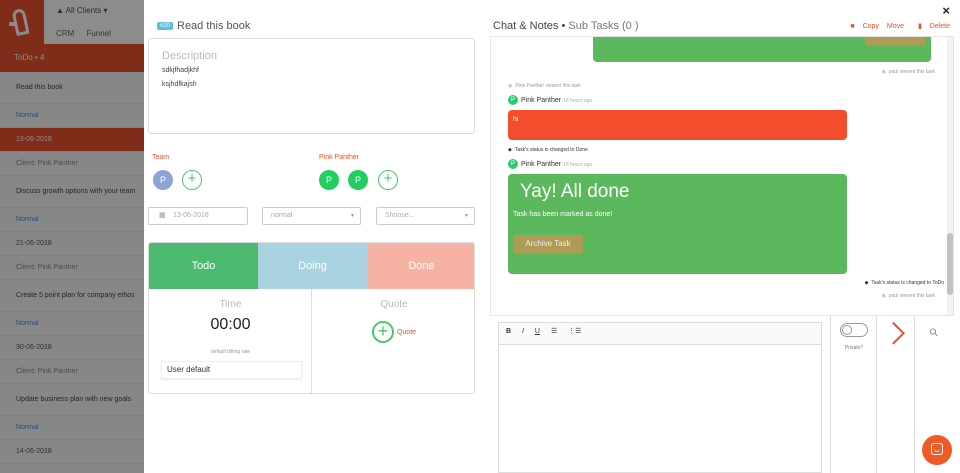 The image size is (960, 473). I want to click on delete-button: ▮ Delete, so click(931, 26).